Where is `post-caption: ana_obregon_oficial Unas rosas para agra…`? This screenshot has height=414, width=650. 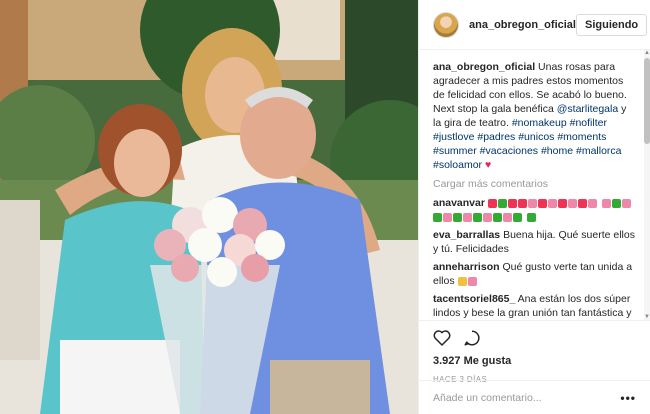
post-caption: ana_obregon_oficial Unas rosas para agra… is located at coordinates (534, 116).